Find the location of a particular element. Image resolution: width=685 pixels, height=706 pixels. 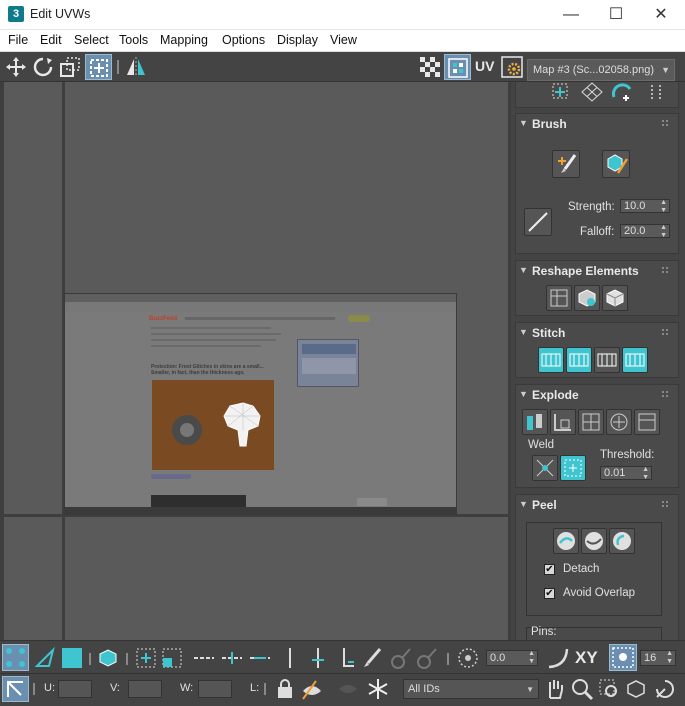

soft-selection-icon is located at coordinates (468, 658).